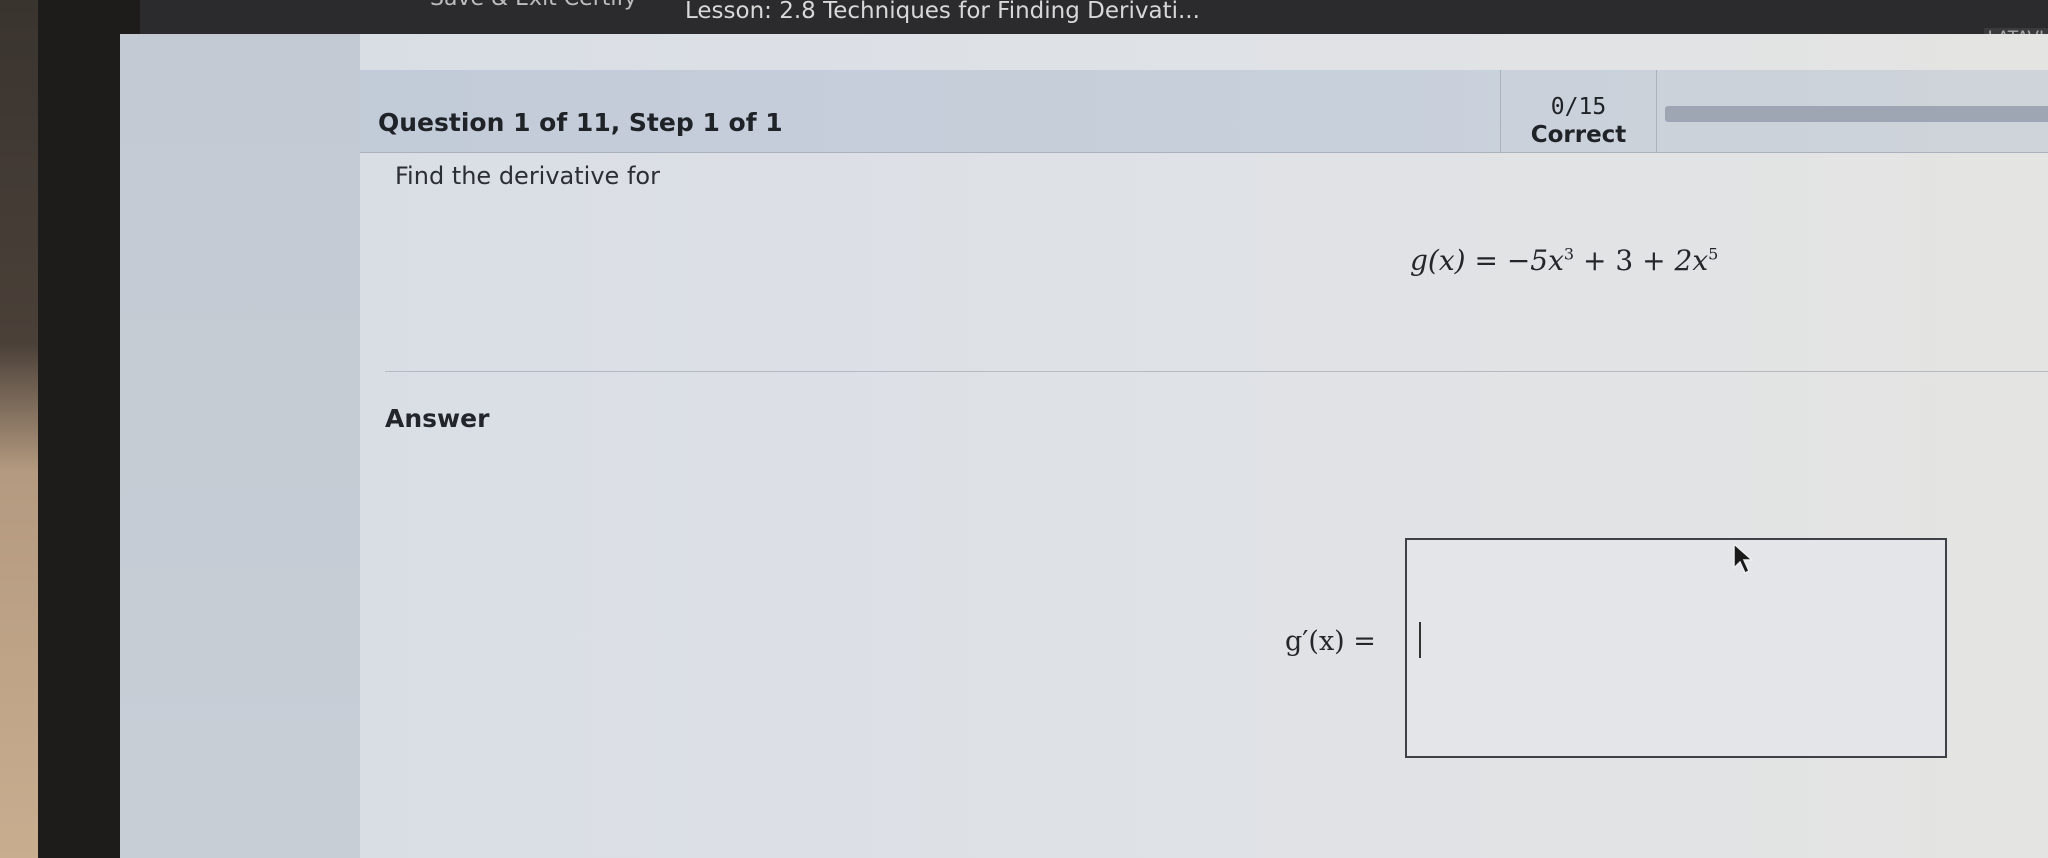 This screenshot has width=2048, height=858. Describe the element at coordinates (1438, 260) in the screenshot. I see `equation-lhs: g(x)` at that location.